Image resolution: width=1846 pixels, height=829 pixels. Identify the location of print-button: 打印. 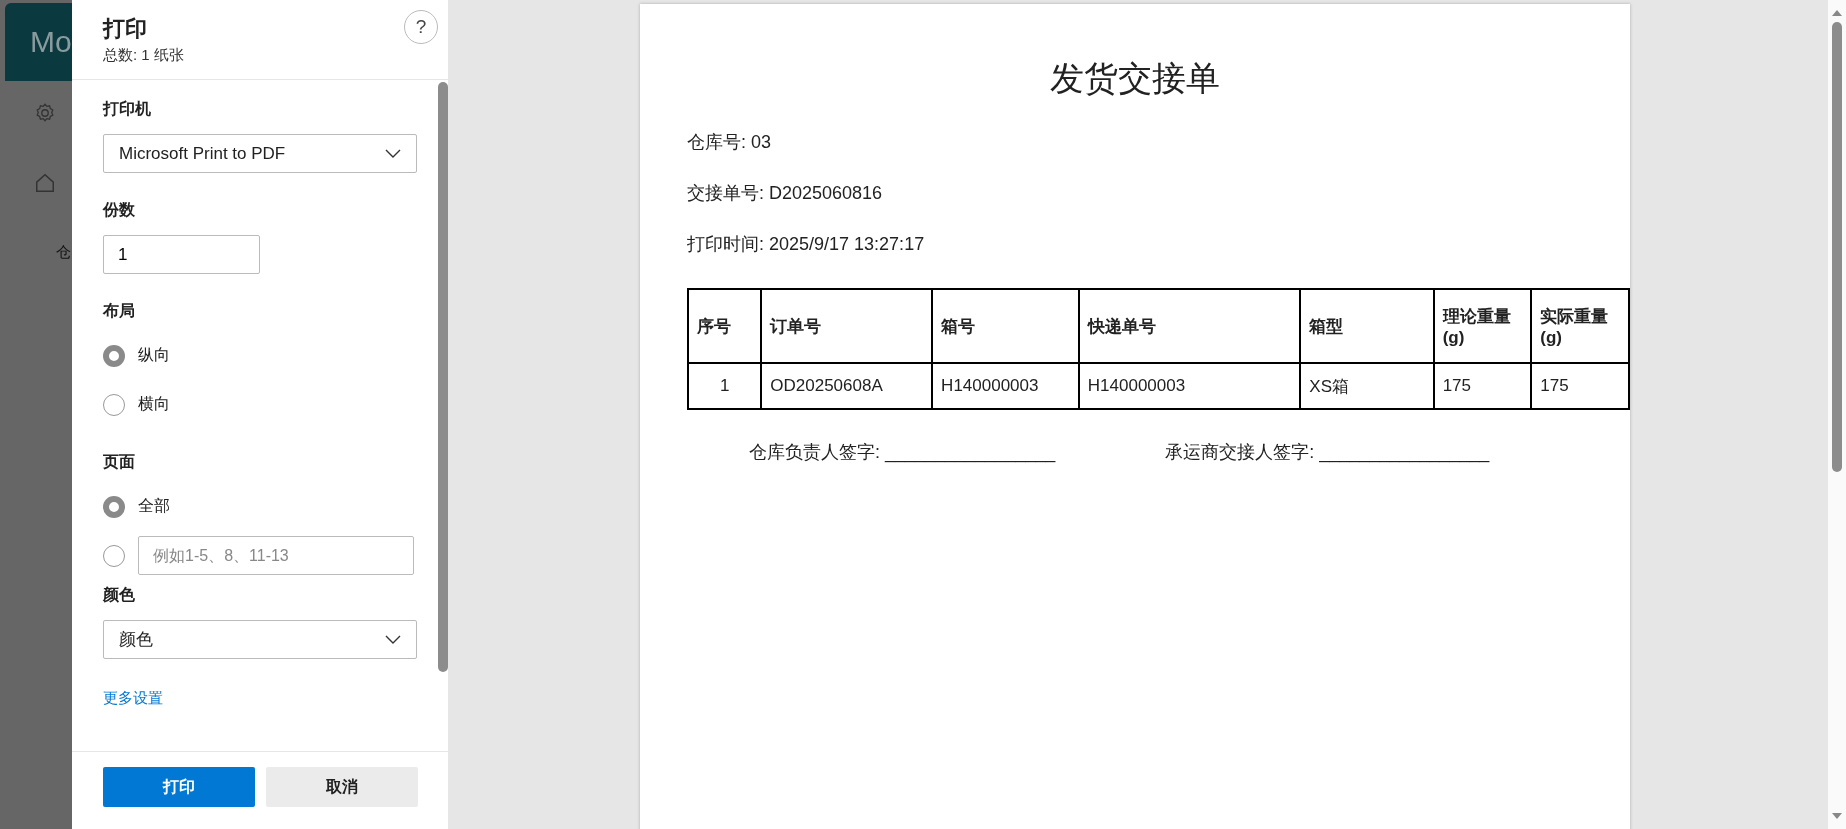
(179, 787).